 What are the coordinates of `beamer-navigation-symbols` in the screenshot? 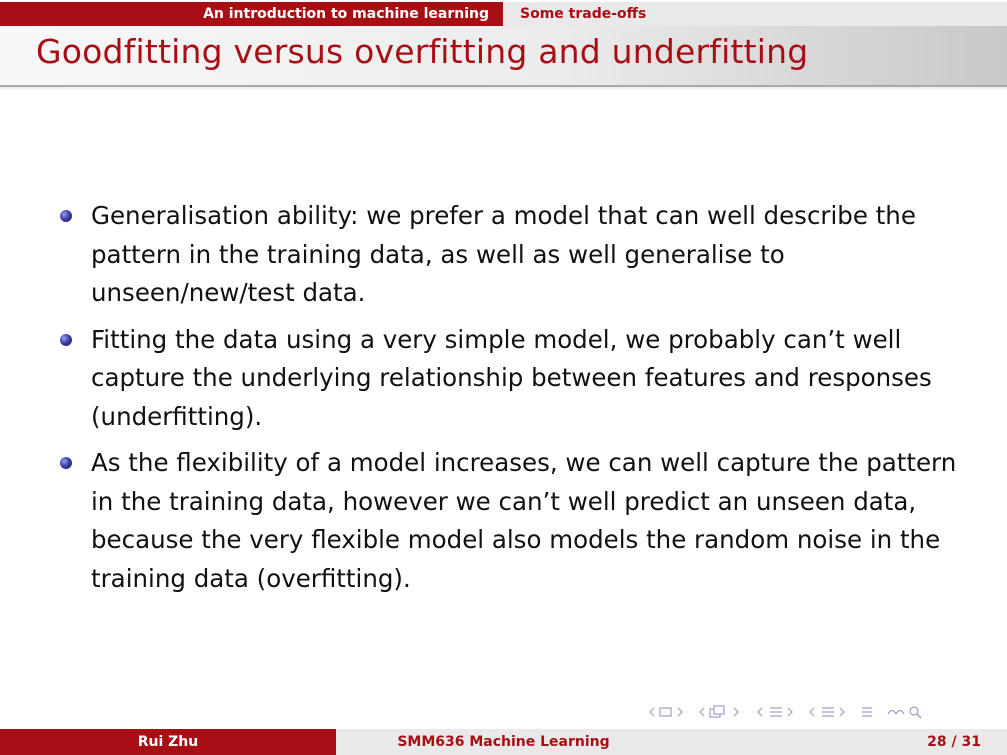 It's located at (787, 714).